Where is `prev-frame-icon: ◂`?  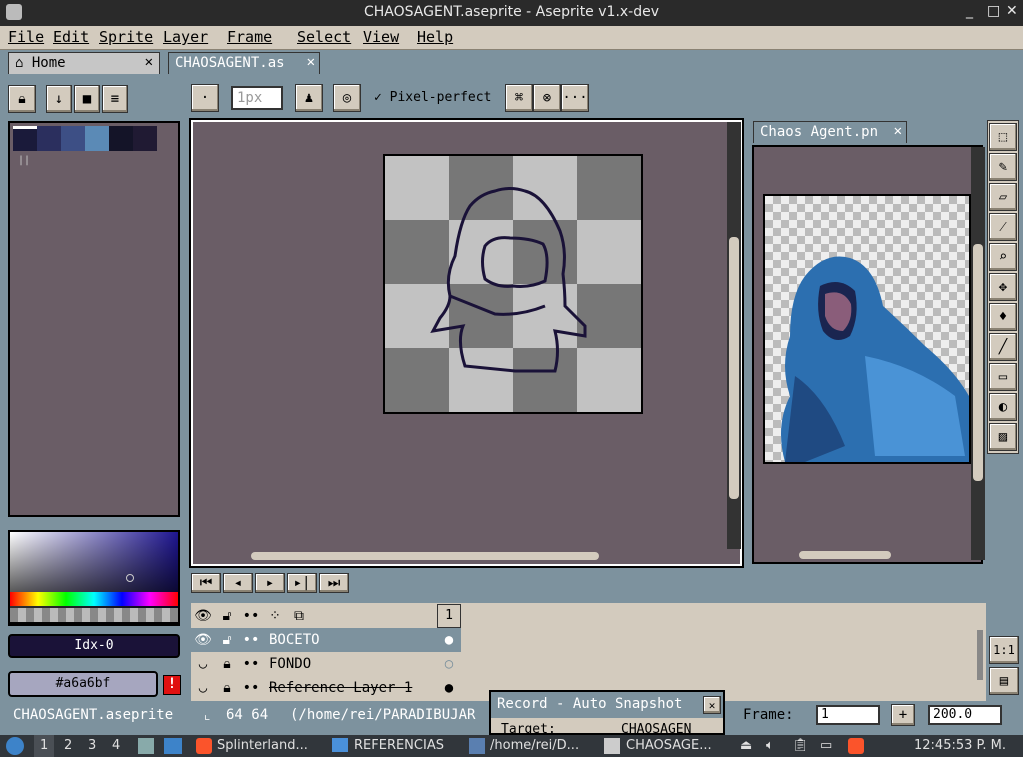
prev-frame-icon: ◂ is located at coordinates (238, 583).